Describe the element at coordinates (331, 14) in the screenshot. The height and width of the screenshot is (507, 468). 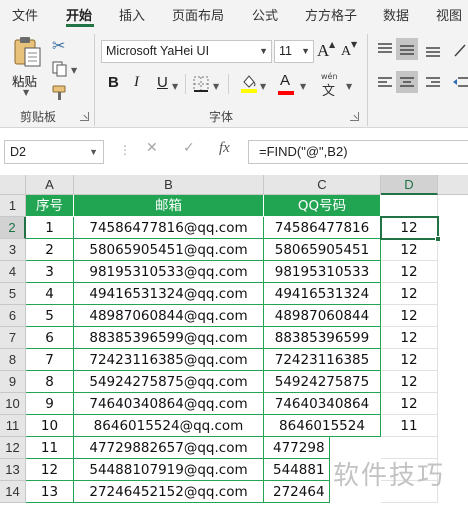
I see `tab-fangfang-gezi: 方方格子` at that location.